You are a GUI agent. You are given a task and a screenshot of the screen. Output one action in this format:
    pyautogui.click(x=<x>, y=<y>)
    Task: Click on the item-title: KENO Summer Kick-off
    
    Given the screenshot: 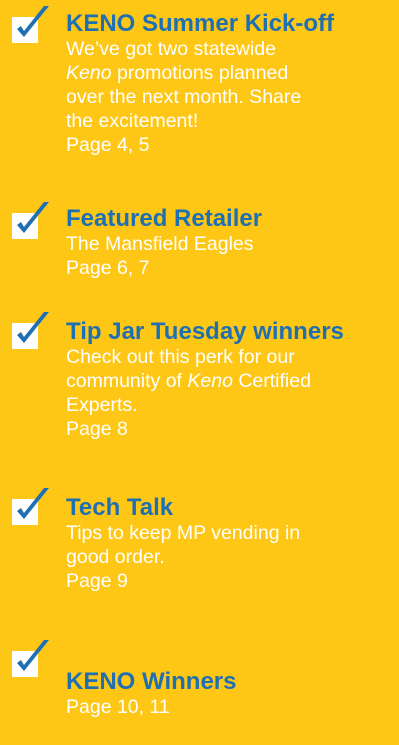 What is the action you would take?
    pyautogui.click(x=200, y=23)
    